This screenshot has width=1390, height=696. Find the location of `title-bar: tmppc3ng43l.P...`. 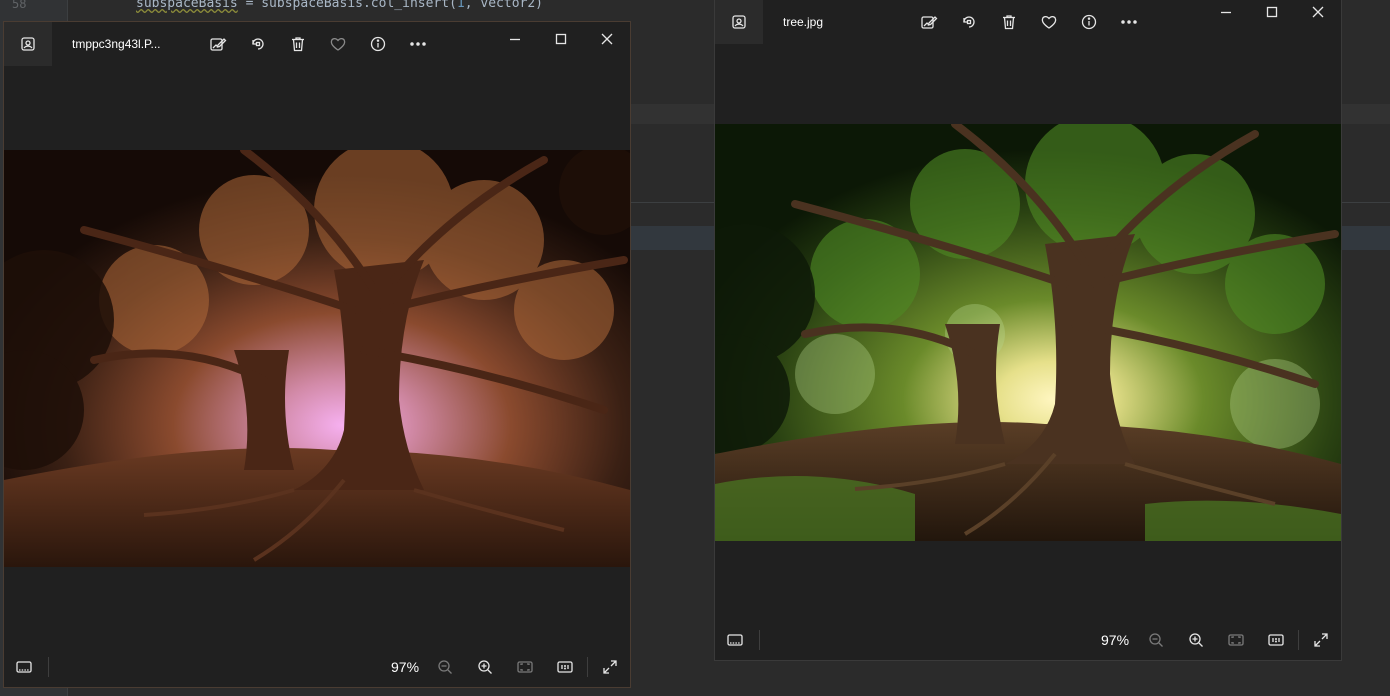

title-bar: tmppc3ng43l.P... is located at coordinates (317, 44).